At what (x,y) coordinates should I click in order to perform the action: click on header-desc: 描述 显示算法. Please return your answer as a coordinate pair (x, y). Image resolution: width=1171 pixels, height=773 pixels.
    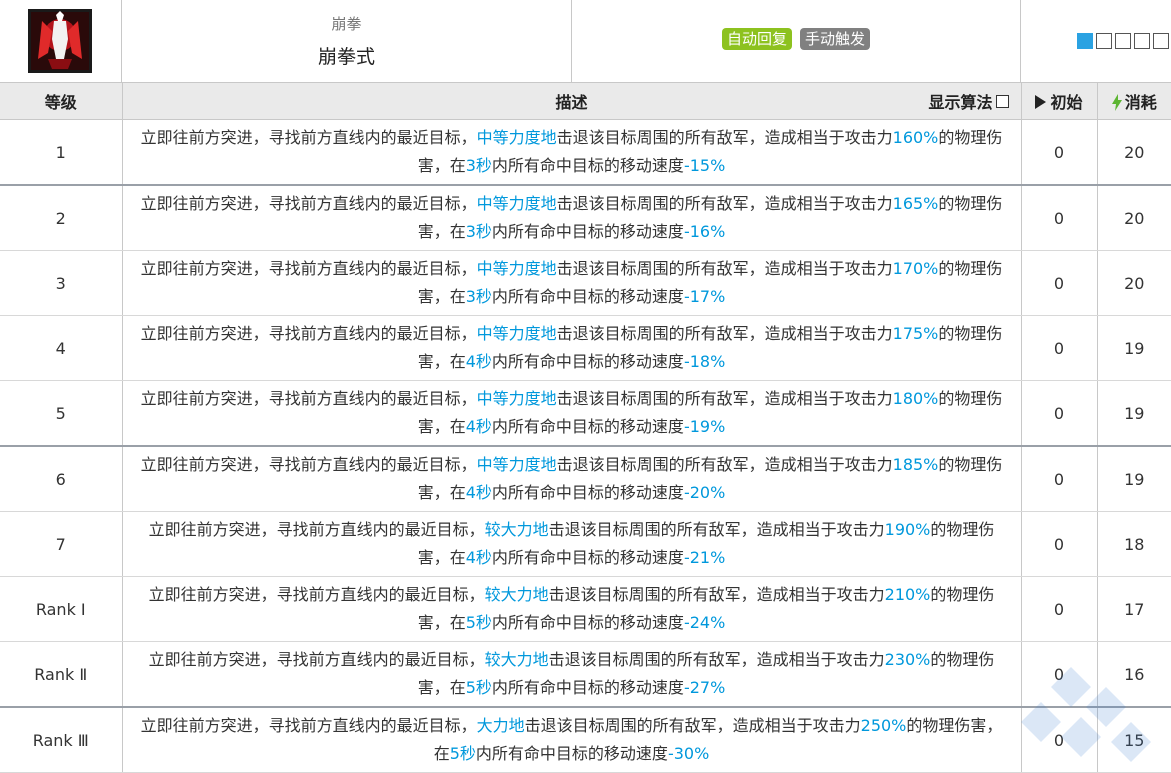
    Looking at the image, I should click on (572, 101).